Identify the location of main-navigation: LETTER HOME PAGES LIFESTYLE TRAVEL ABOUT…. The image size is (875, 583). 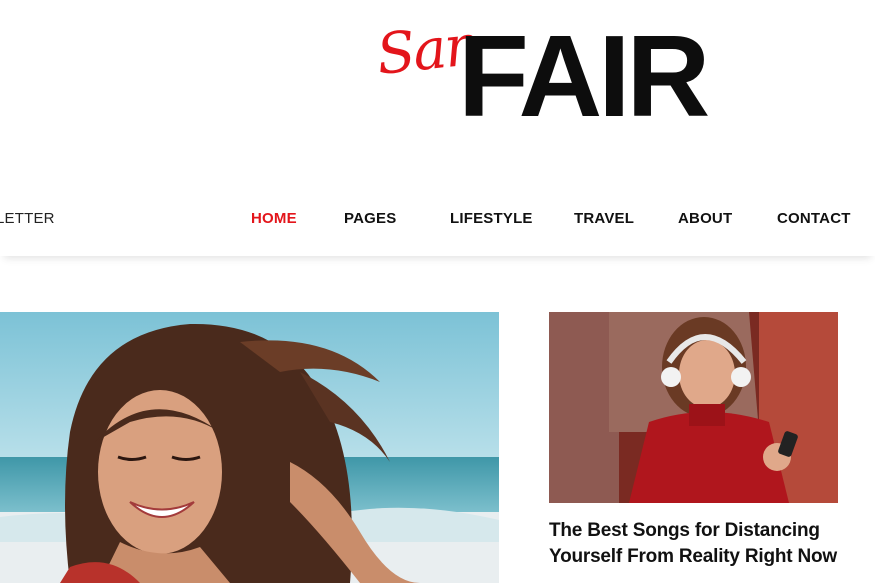
(437, 218).